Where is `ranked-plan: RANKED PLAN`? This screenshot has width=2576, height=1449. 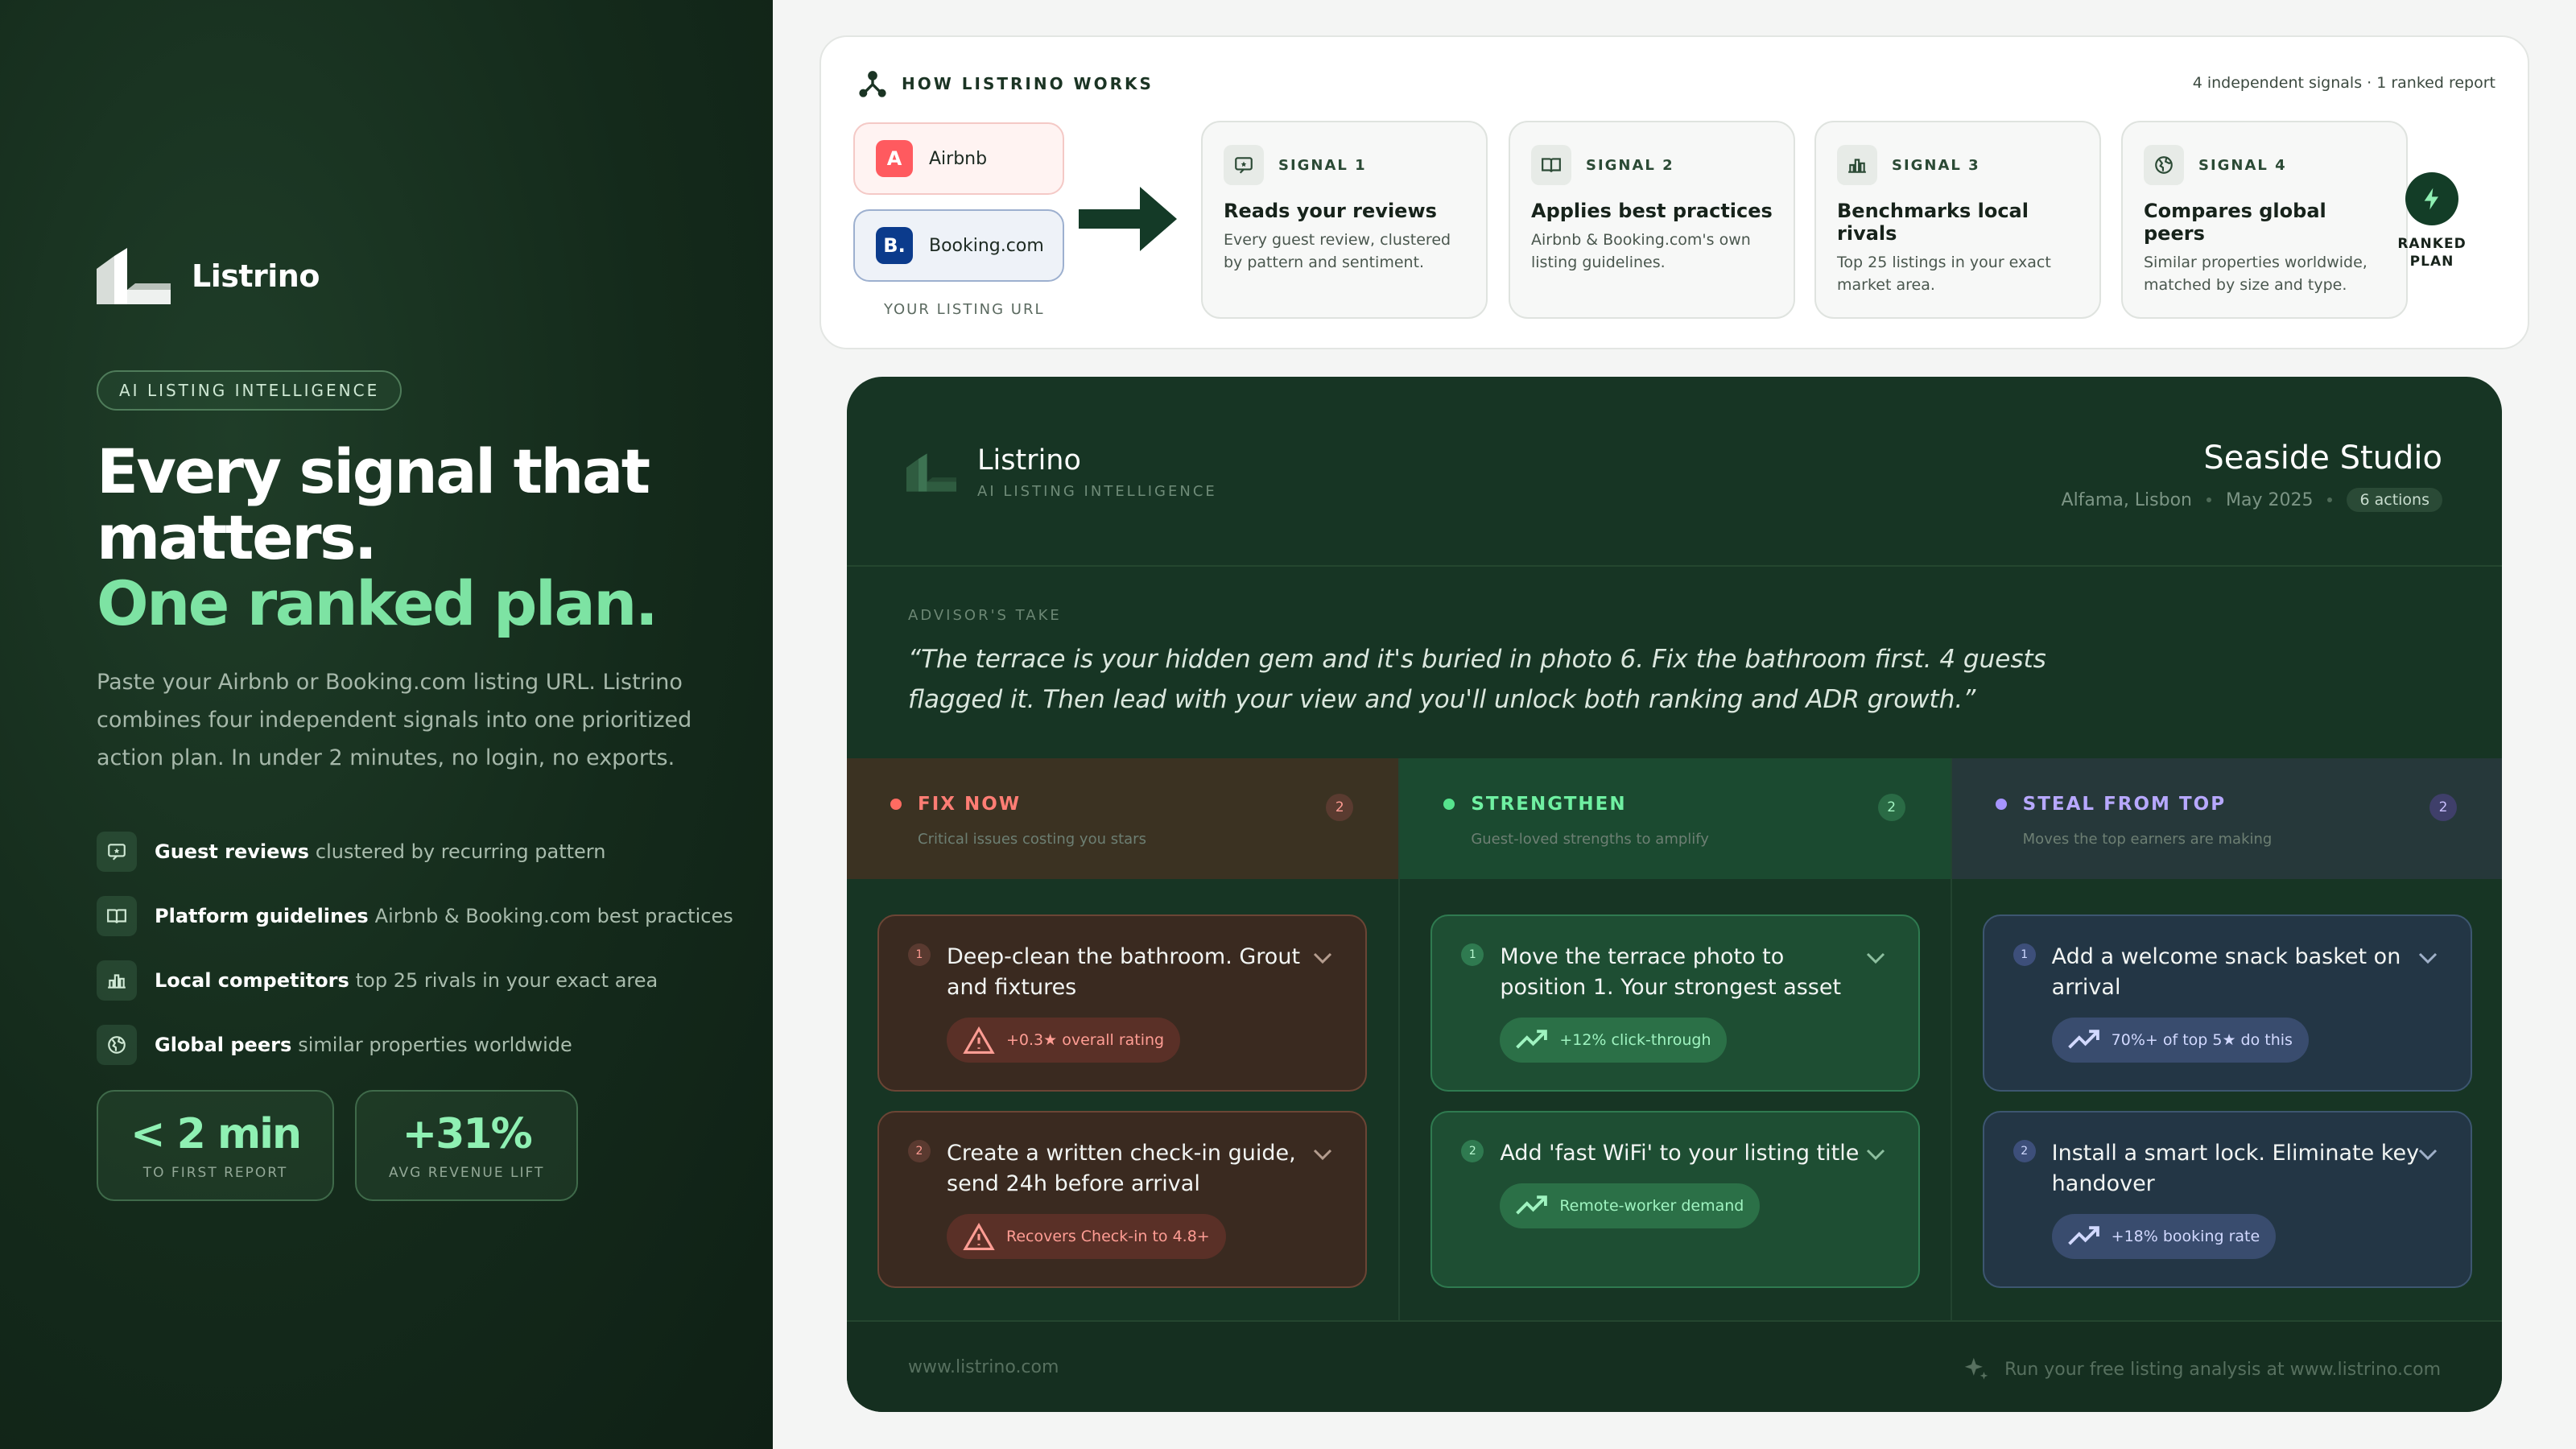
ranked-plan: RANKED PLAN is located at coordinates (2432, 221).